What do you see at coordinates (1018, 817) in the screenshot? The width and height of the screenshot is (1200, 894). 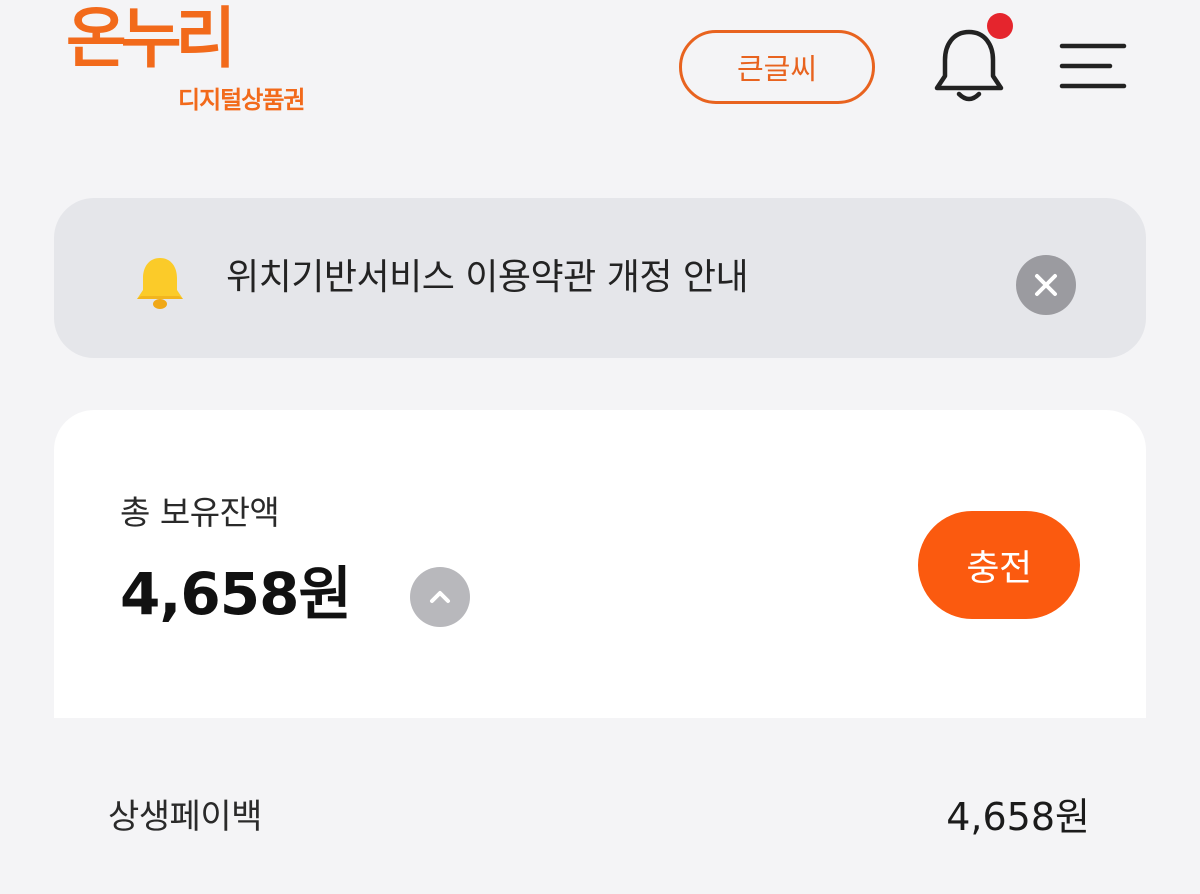 I see `breakdown-value: 4,658원` at bounding box center [1018, 817].